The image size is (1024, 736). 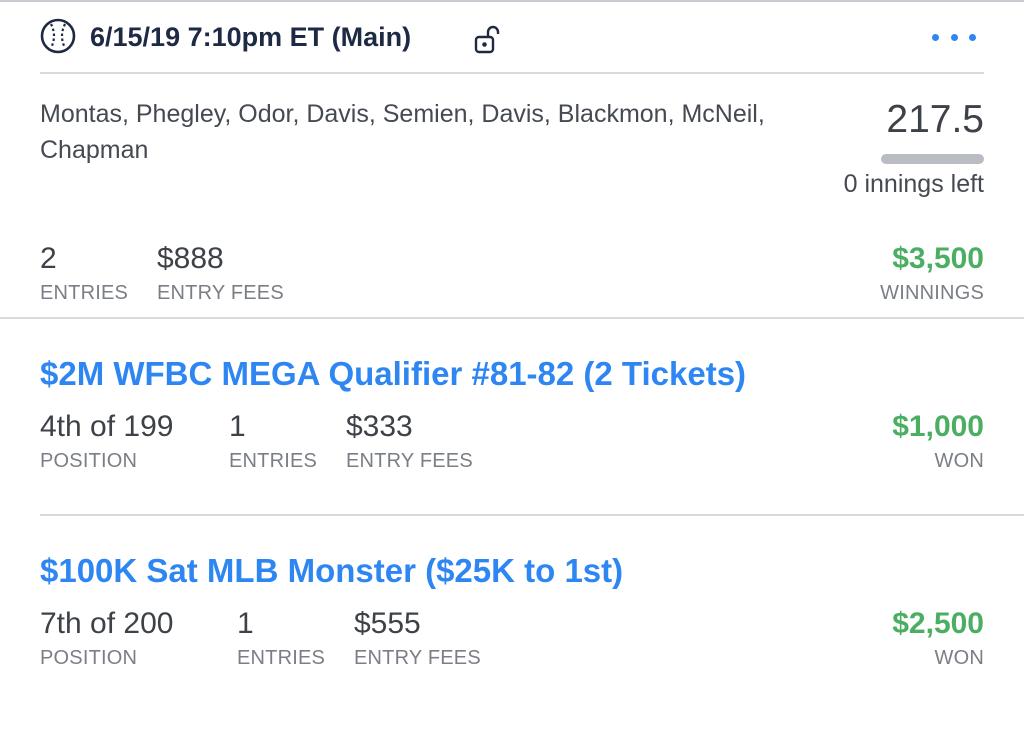 What do you see at coordinates (190, 258) in the screenshot?
I see `summary-fees-value: $888` at bounding box center [190, 258].